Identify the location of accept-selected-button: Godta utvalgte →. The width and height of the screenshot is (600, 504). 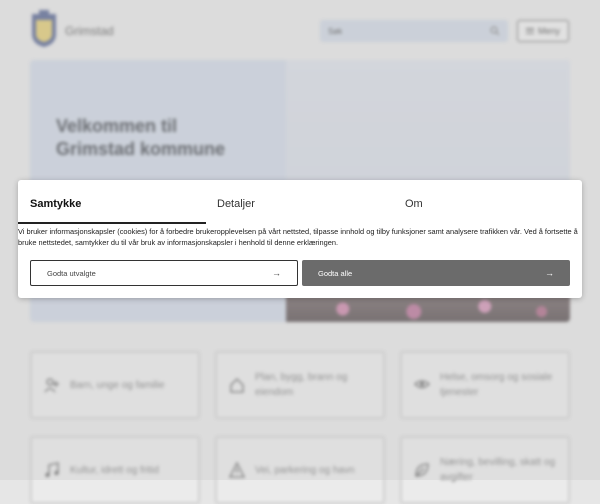
(164, 273).